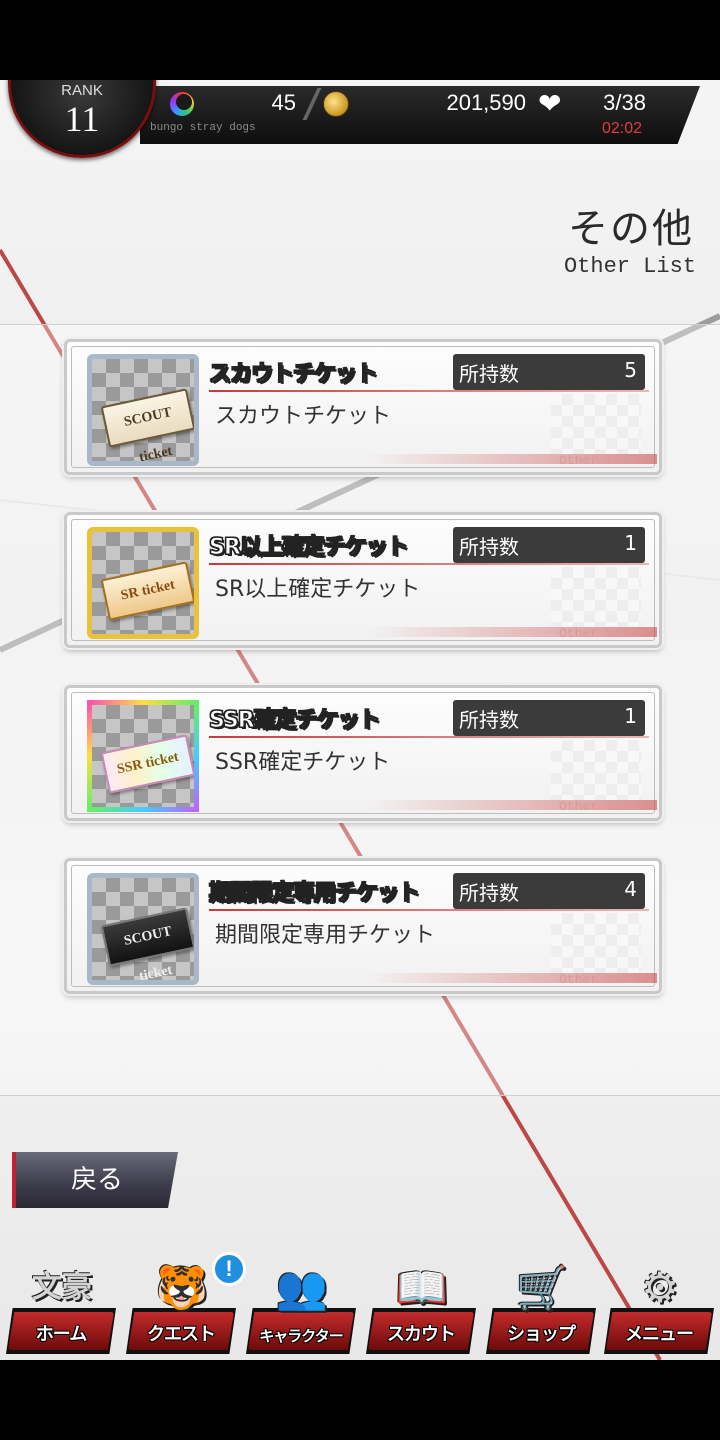 The height and width of the screenshot is (1440, 720). Describe the element at coordinates (147, 764) in the screenshot. I see `ssr-ticket-icon: SSR ticket` at that location.